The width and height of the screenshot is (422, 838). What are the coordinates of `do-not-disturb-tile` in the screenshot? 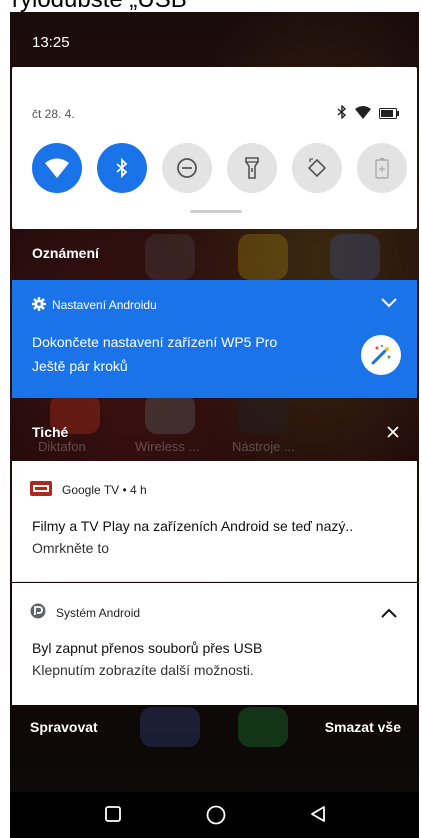 It's located at (187, 168).